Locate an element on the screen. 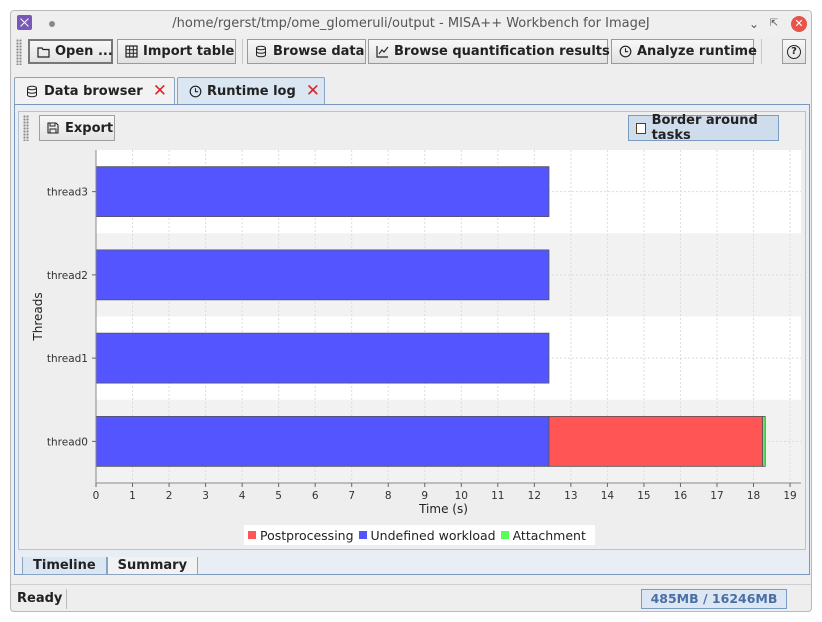  legend-item: Postprocessing is located at coordinates (301, 535).